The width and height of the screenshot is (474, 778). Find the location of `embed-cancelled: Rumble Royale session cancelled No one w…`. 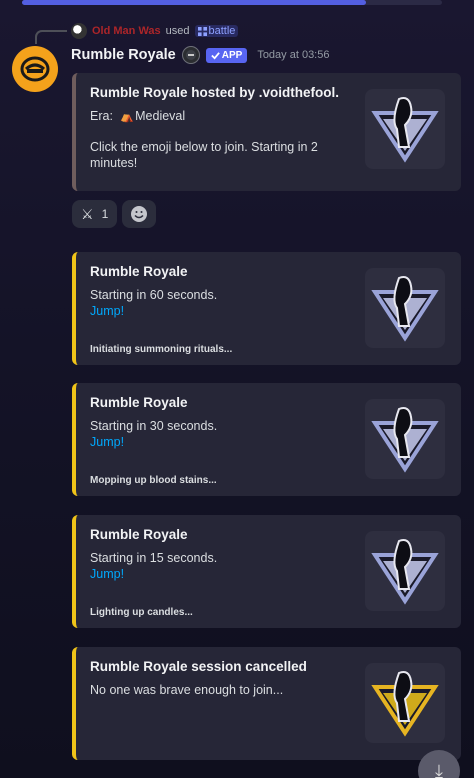

embed-cancelled: Rumble Royale session cancelled No one w… is located at coordinates (266, 703).